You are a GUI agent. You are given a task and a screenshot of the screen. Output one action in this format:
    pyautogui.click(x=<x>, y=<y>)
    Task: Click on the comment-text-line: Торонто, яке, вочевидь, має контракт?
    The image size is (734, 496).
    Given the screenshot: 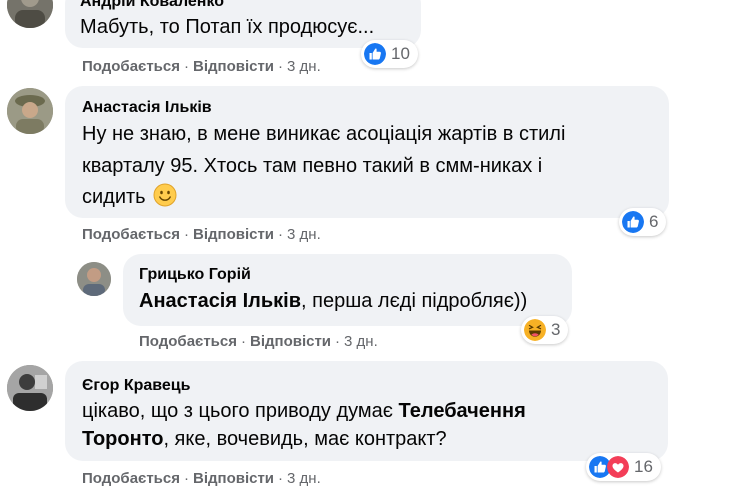 What is the action you would take?
    pyautogui.click(x=264, y=439)
    